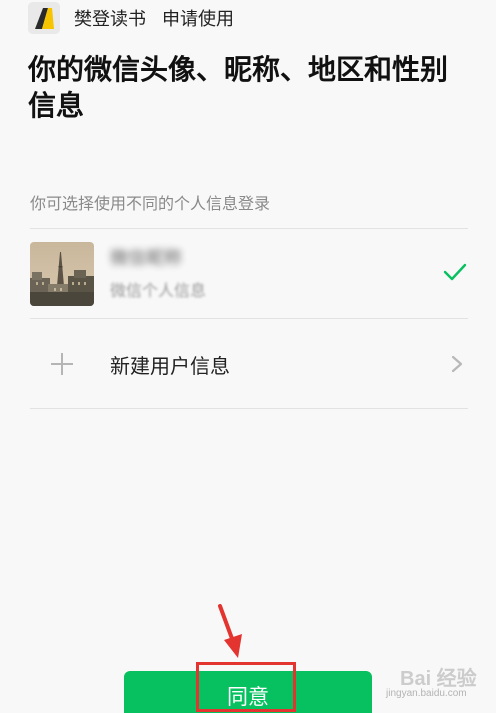  I want to click on agree-button-label: 同意, so click(248, 697).